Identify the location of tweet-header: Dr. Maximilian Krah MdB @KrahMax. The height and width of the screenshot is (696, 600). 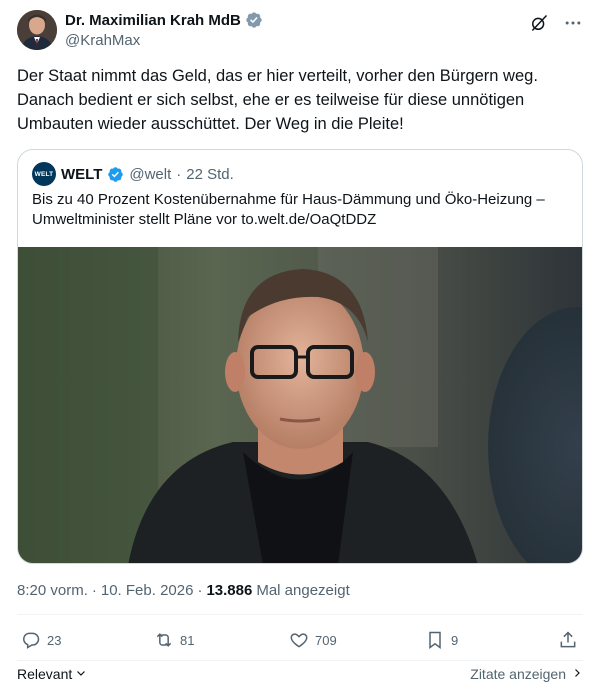
(300, 31).